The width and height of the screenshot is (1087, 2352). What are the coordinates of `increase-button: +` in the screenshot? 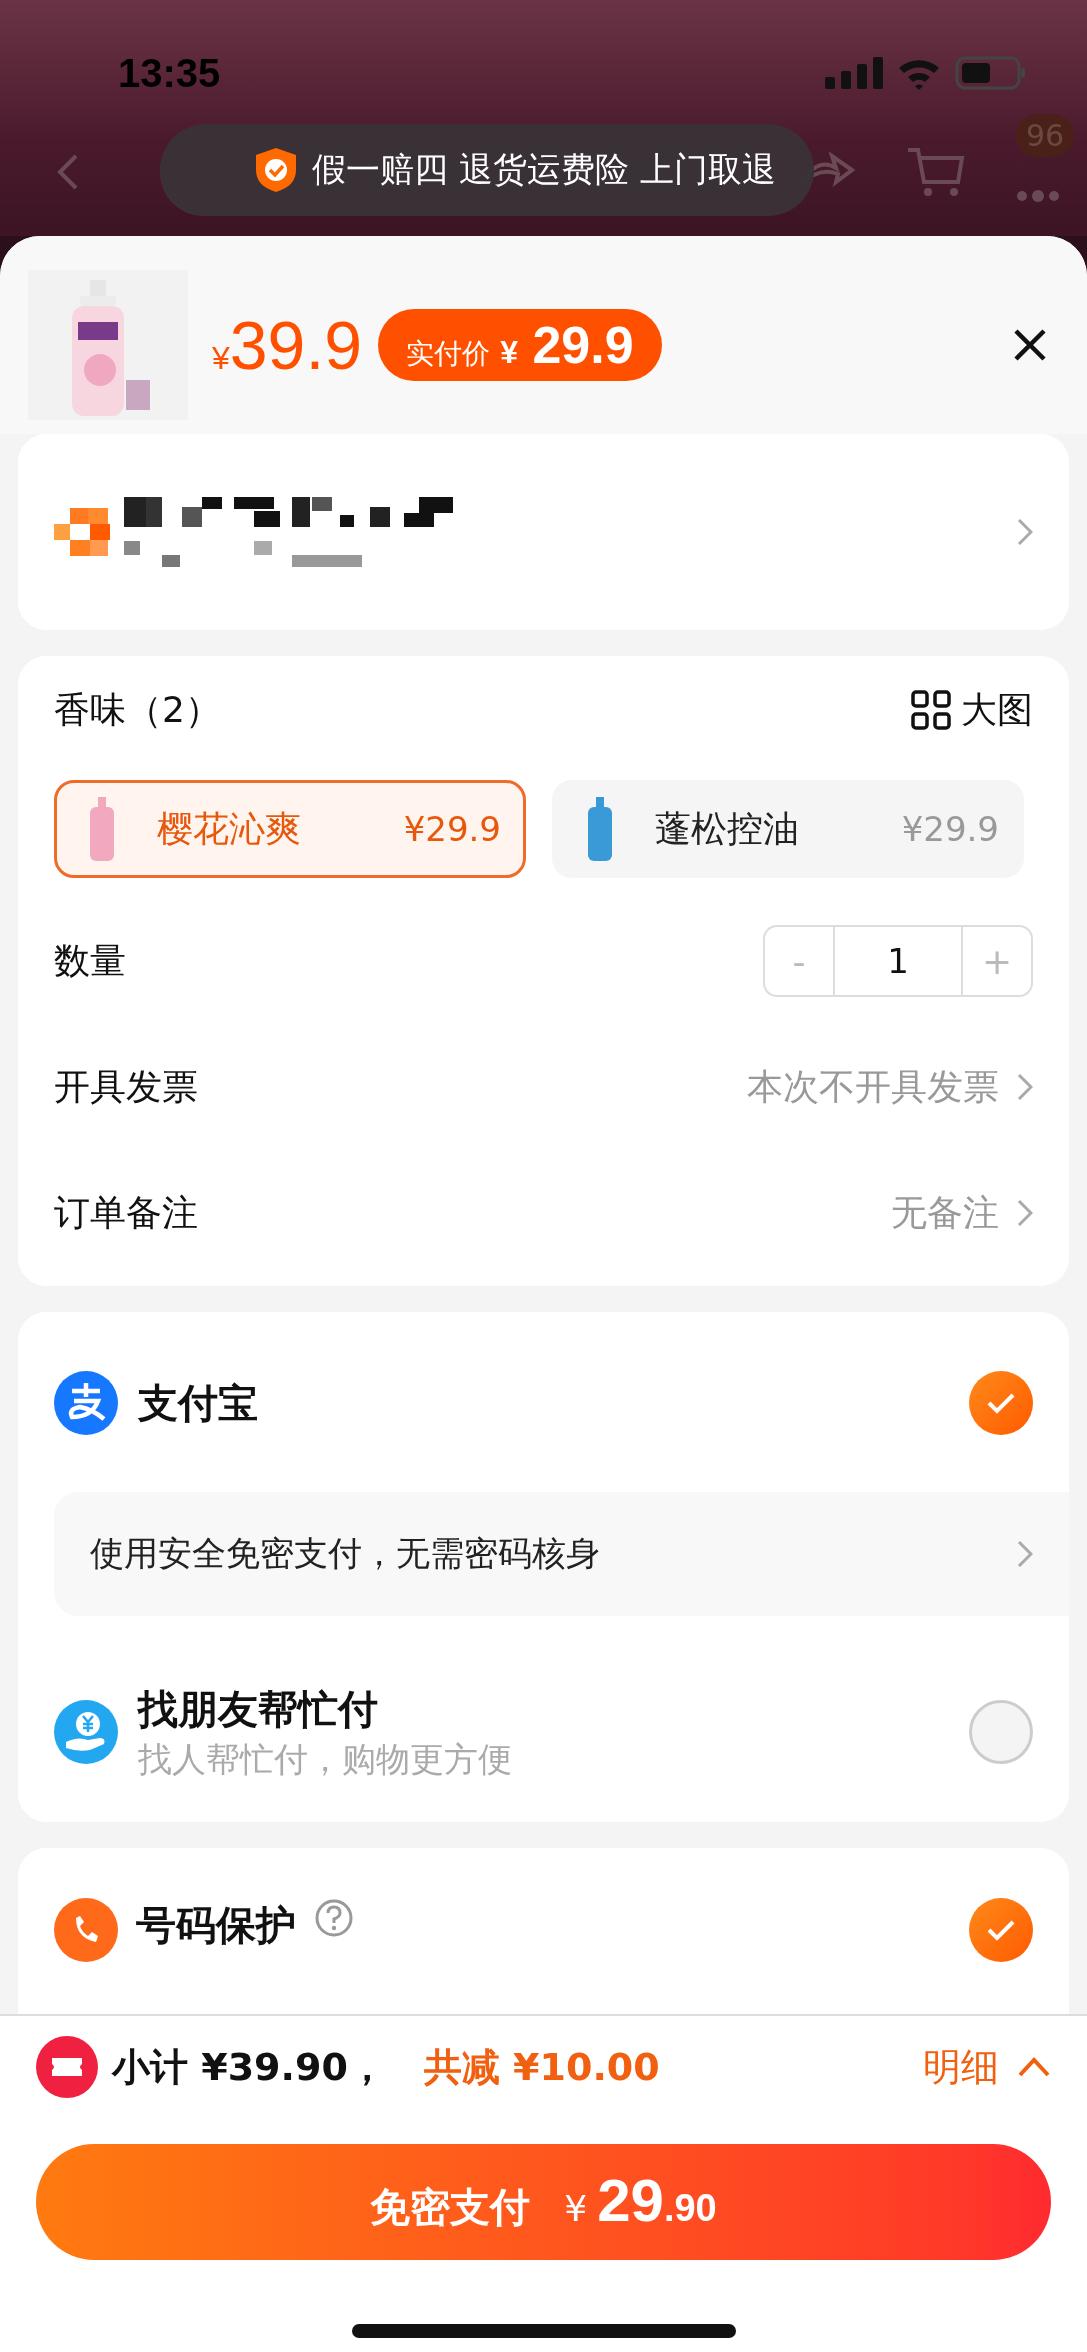 It's located at (997, 961).